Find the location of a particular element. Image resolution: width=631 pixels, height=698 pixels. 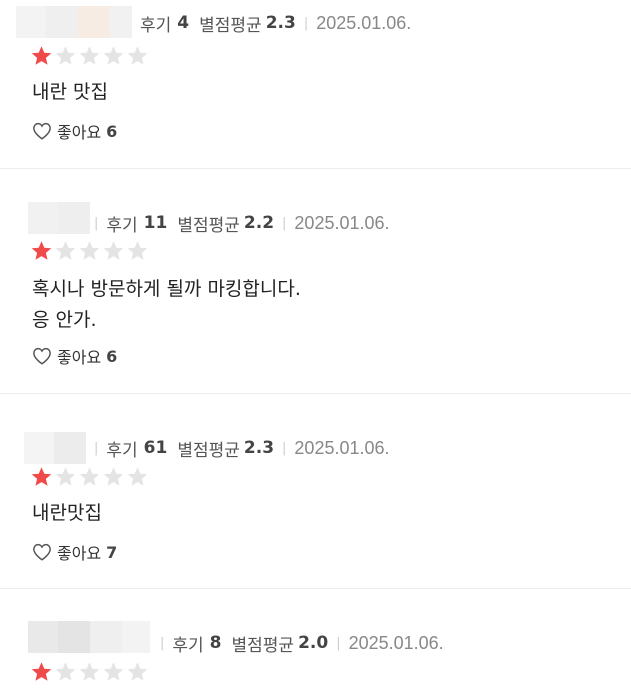

review-count-value: 8 is located at coordinates (215, 643).